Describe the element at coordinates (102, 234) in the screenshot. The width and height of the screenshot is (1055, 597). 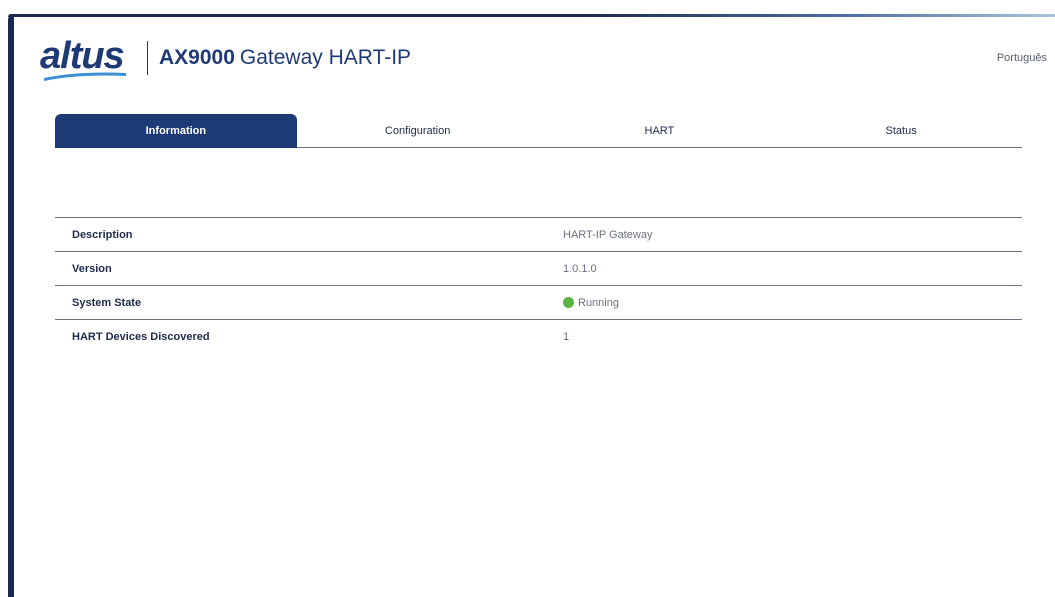
I see `row-label: Description` at that location.